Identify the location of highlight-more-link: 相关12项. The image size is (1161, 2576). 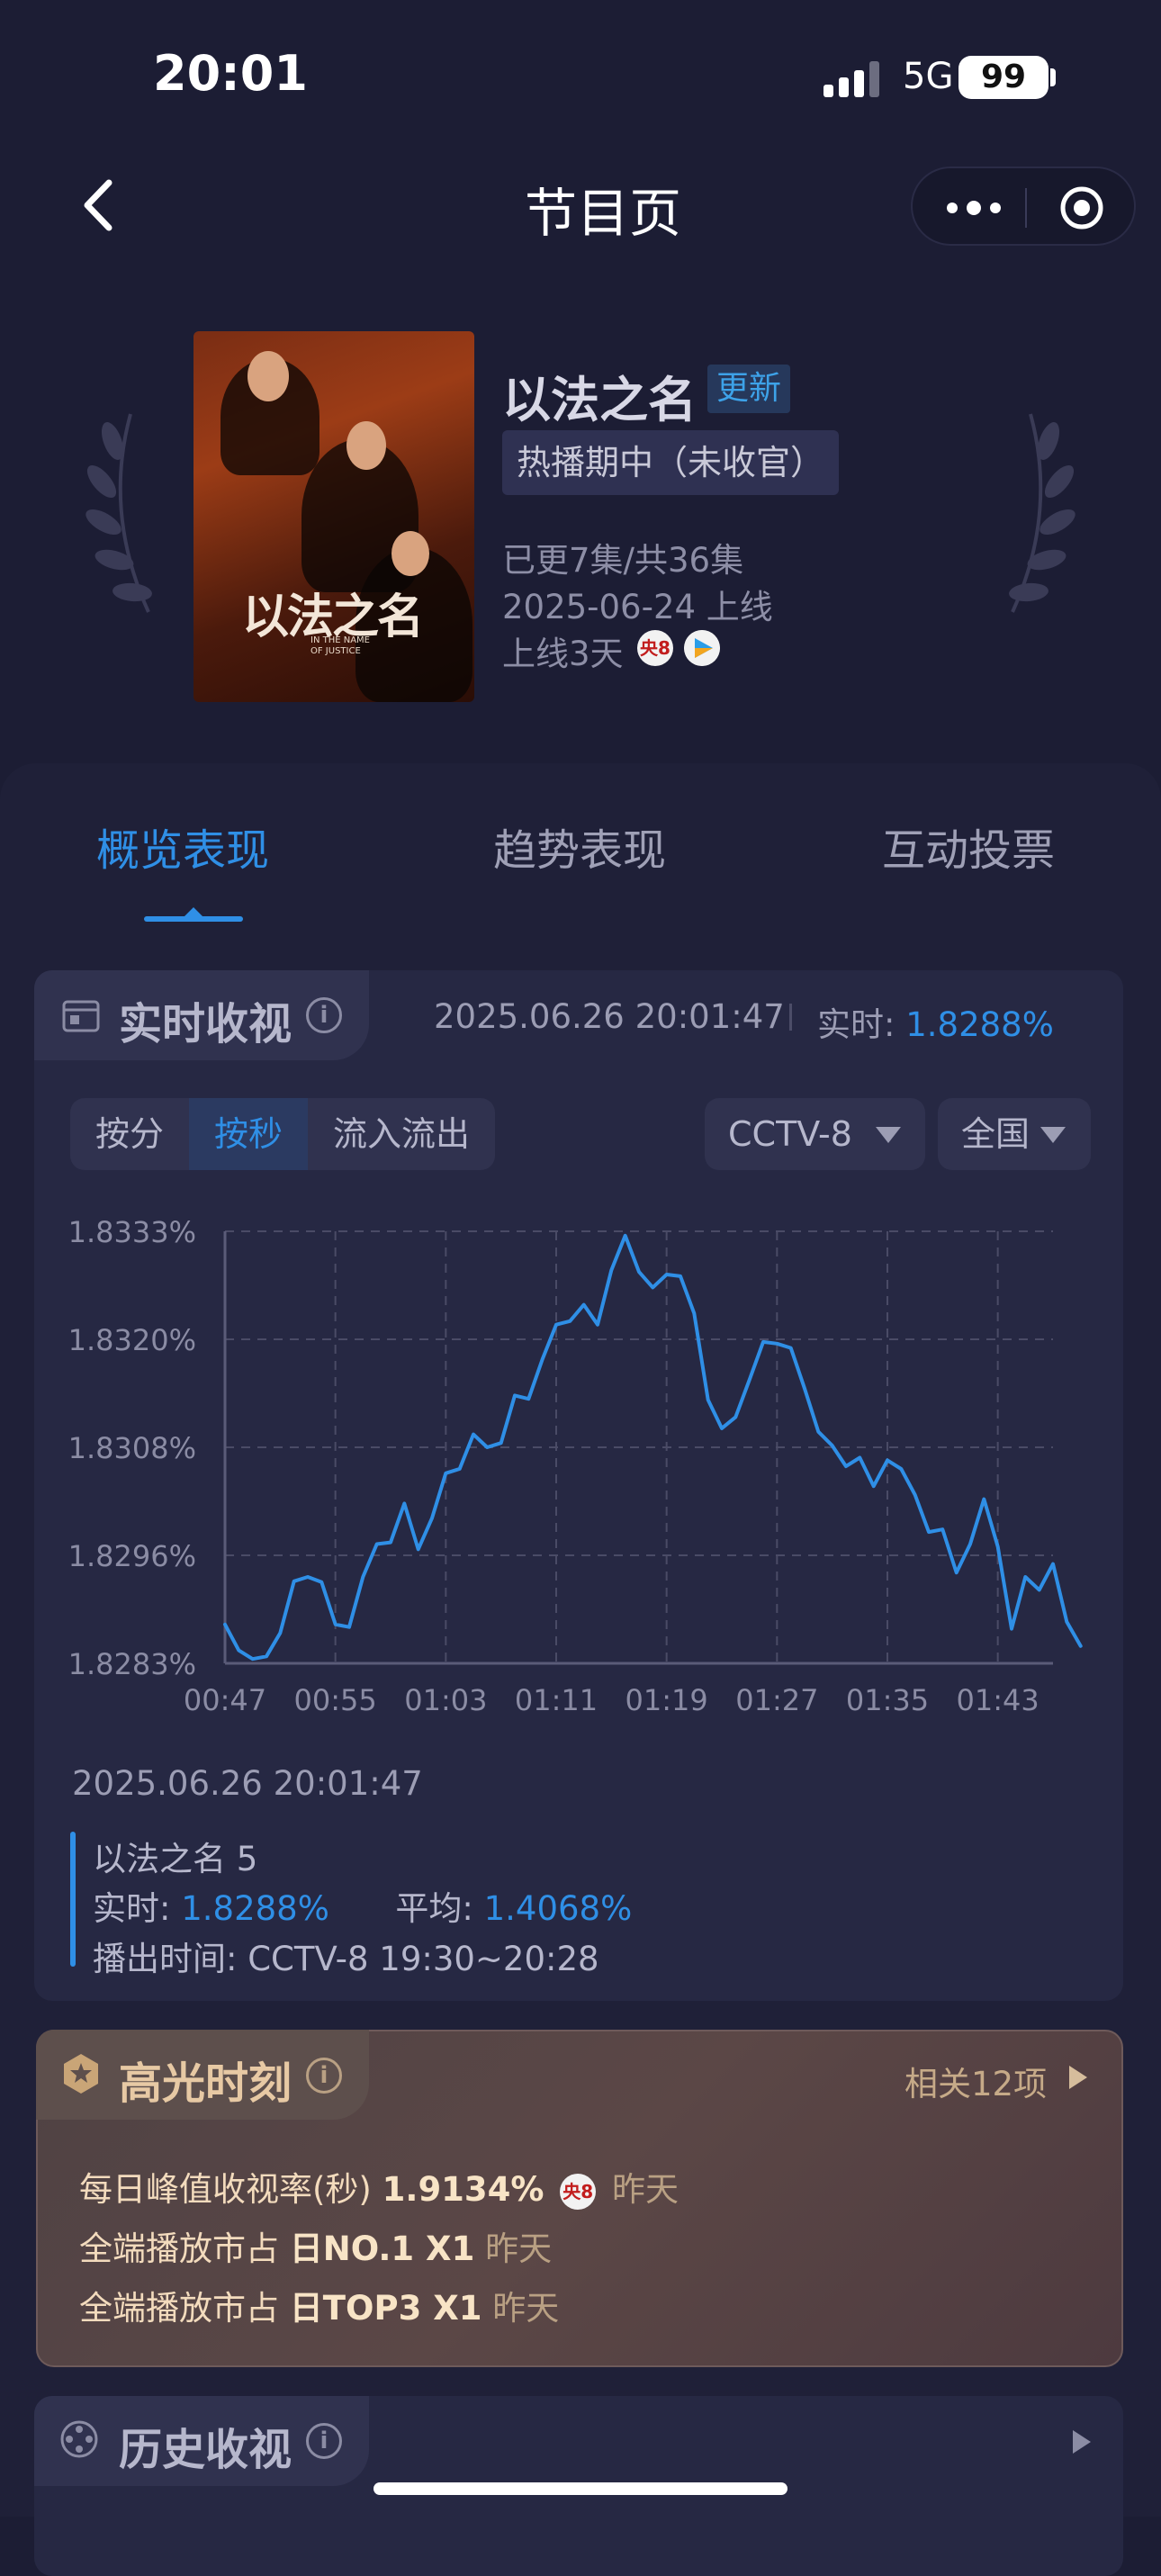
(975, 2081).